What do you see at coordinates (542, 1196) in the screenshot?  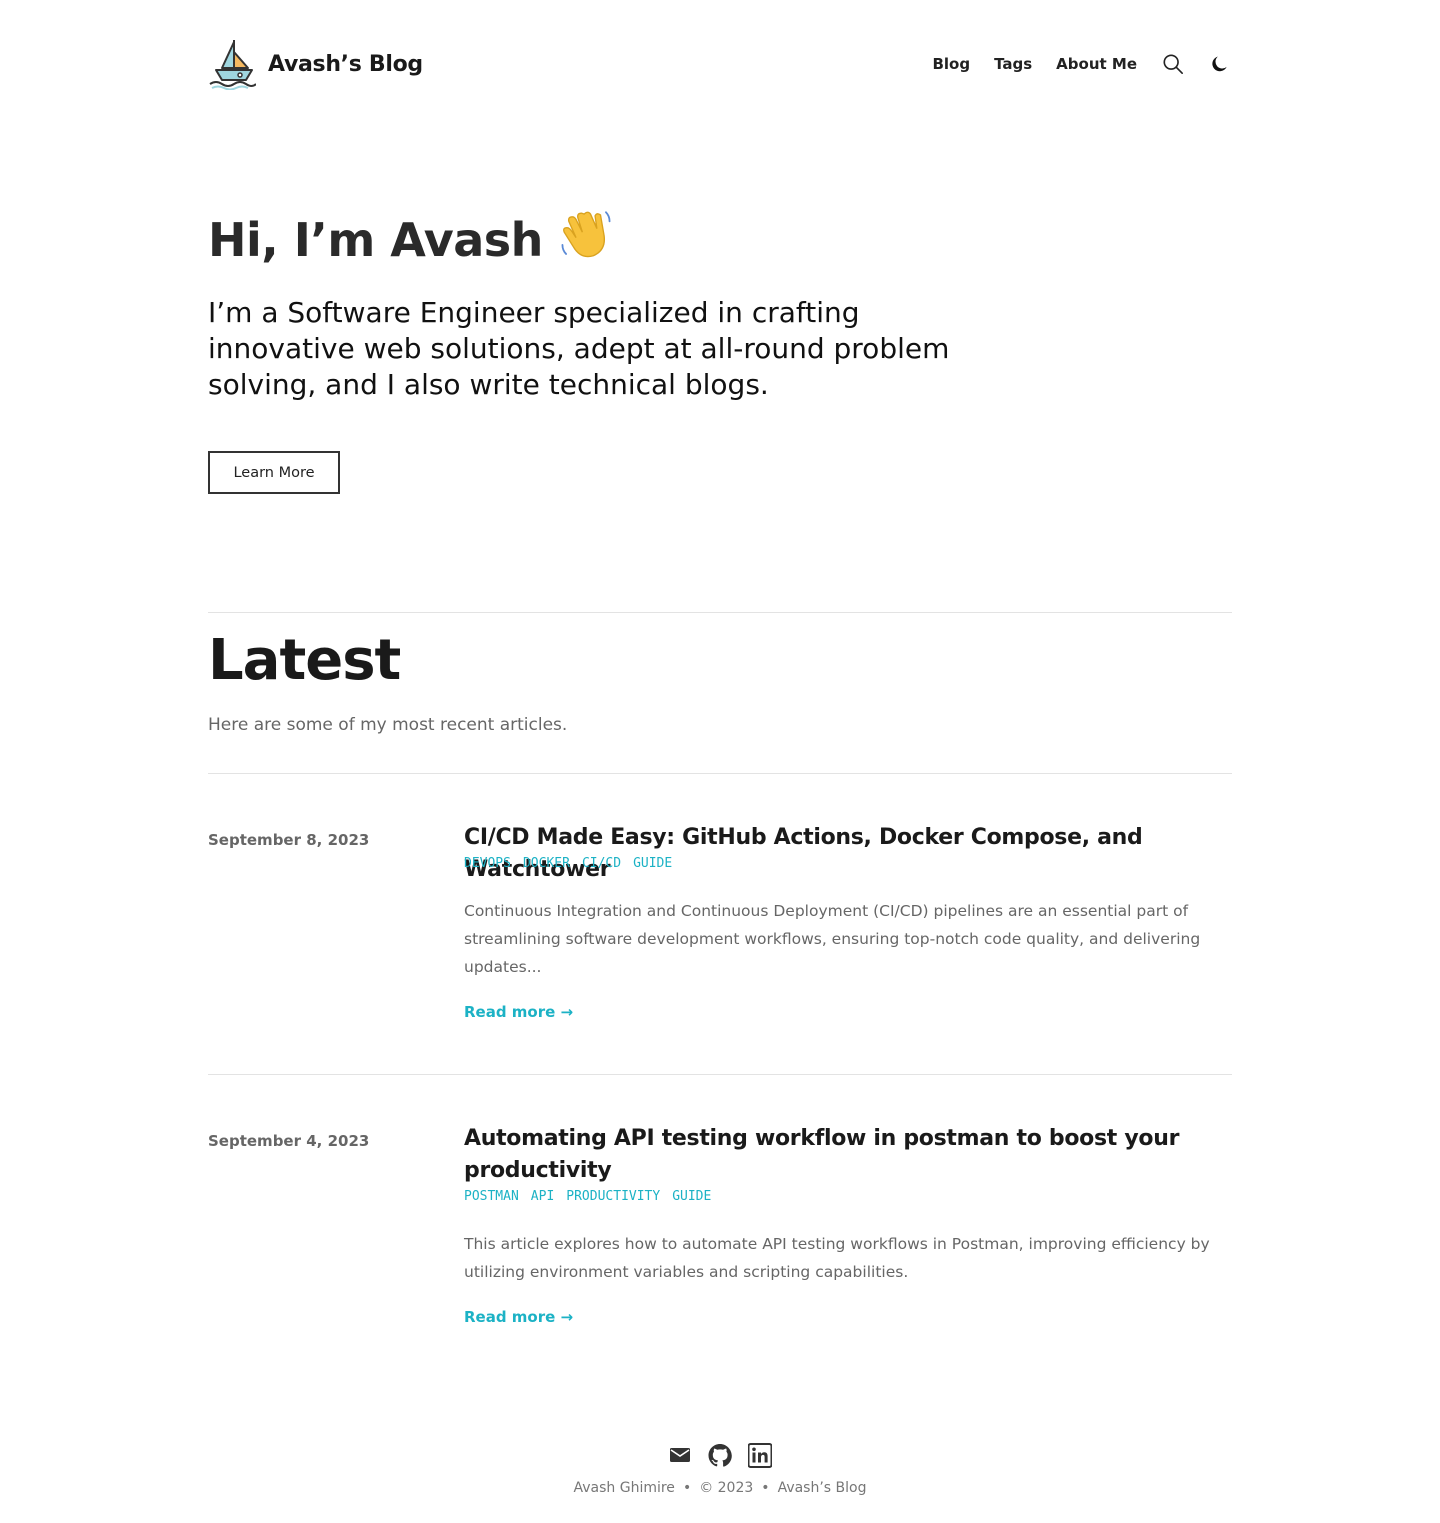 I see `tag-link: api` at bounding box center [542, 1196].